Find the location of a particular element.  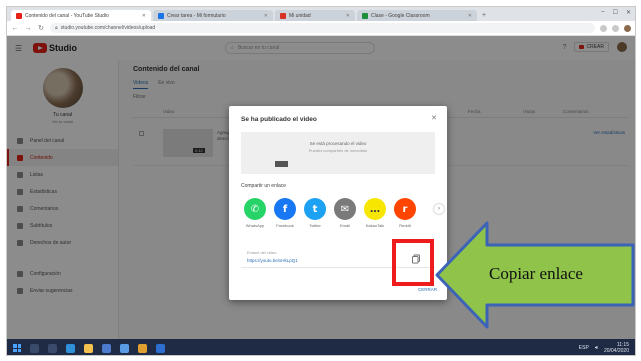

extensions-area is located at coordinates (615, 28).